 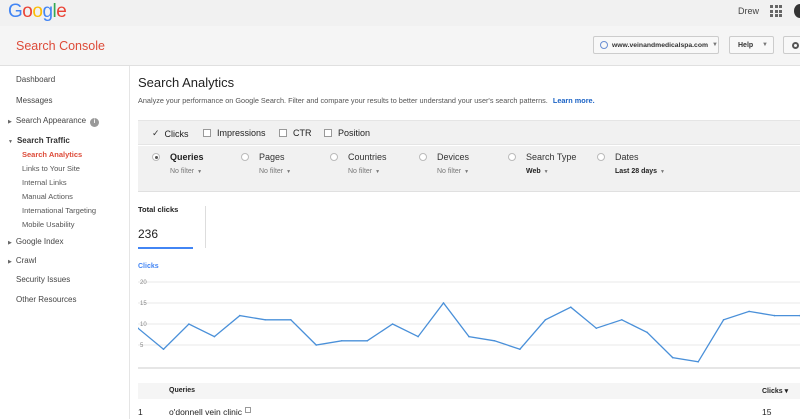 I want to click on metric-ctr-toggle: CTR, so click(x=295, y=133).